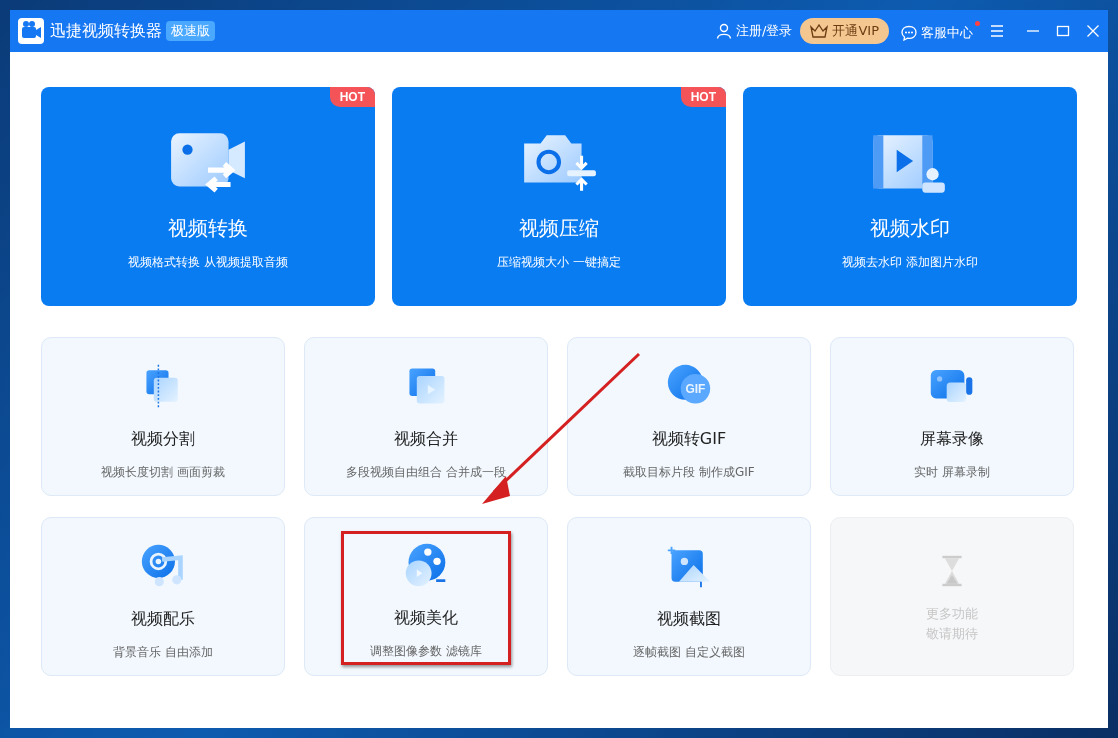 This screenshot has height=738, width=1118. I want to click on tool-title: 视频合并, so click(426, 439).